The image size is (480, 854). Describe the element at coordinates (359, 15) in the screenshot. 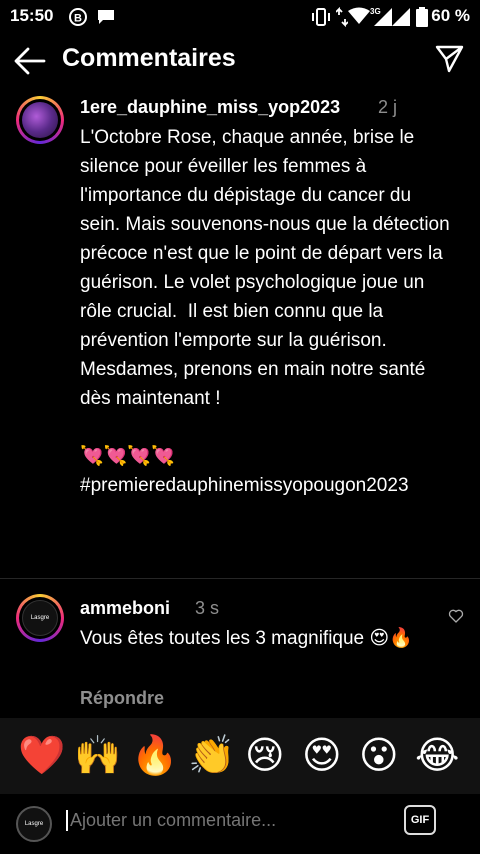

I see `wifi-icon` at that location.